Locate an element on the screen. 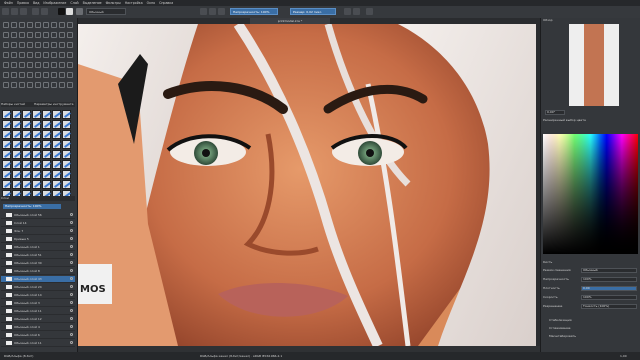 The height and width of the screenshot is (360, 640). zoom-value: 0,00° is located at coordinates (555, 112).